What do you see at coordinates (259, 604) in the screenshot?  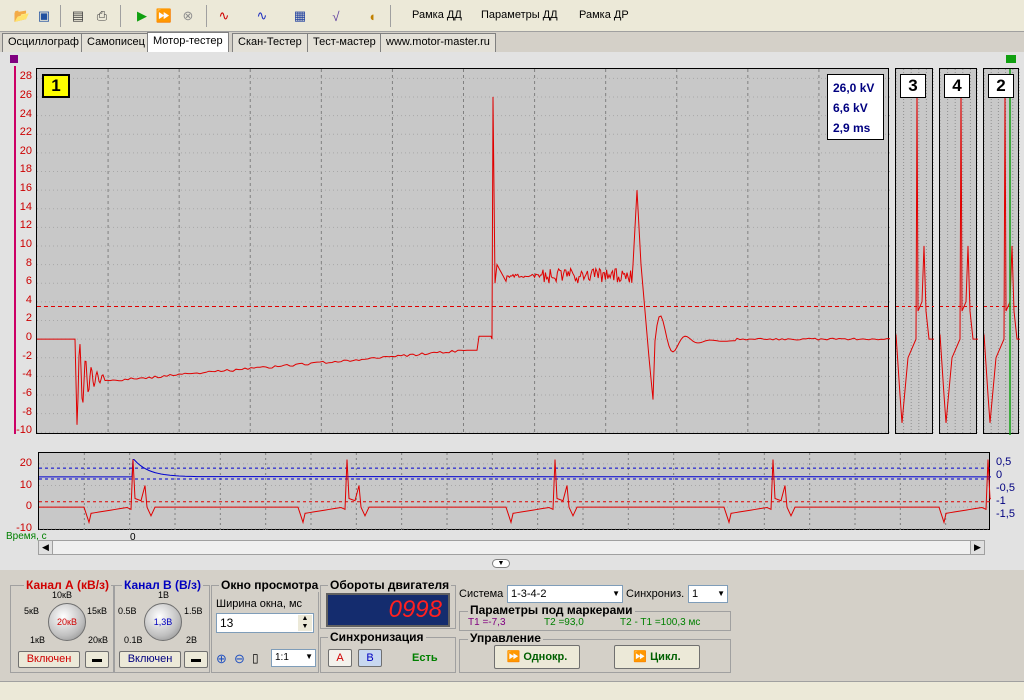 I see `window-width-label: Ширина окна, мс` at bounding box center [259, 604].